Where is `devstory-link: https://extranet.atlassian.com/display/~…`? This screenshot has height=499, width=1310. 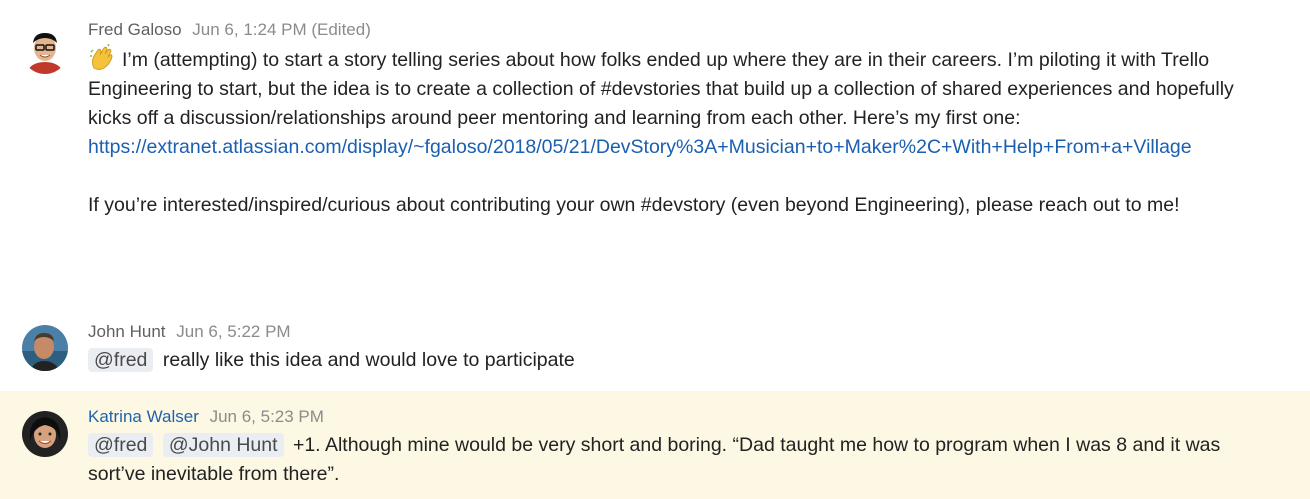 devstory-link: https://extranet.atlassian.com/display/~… is located at coordinates (640, 147).